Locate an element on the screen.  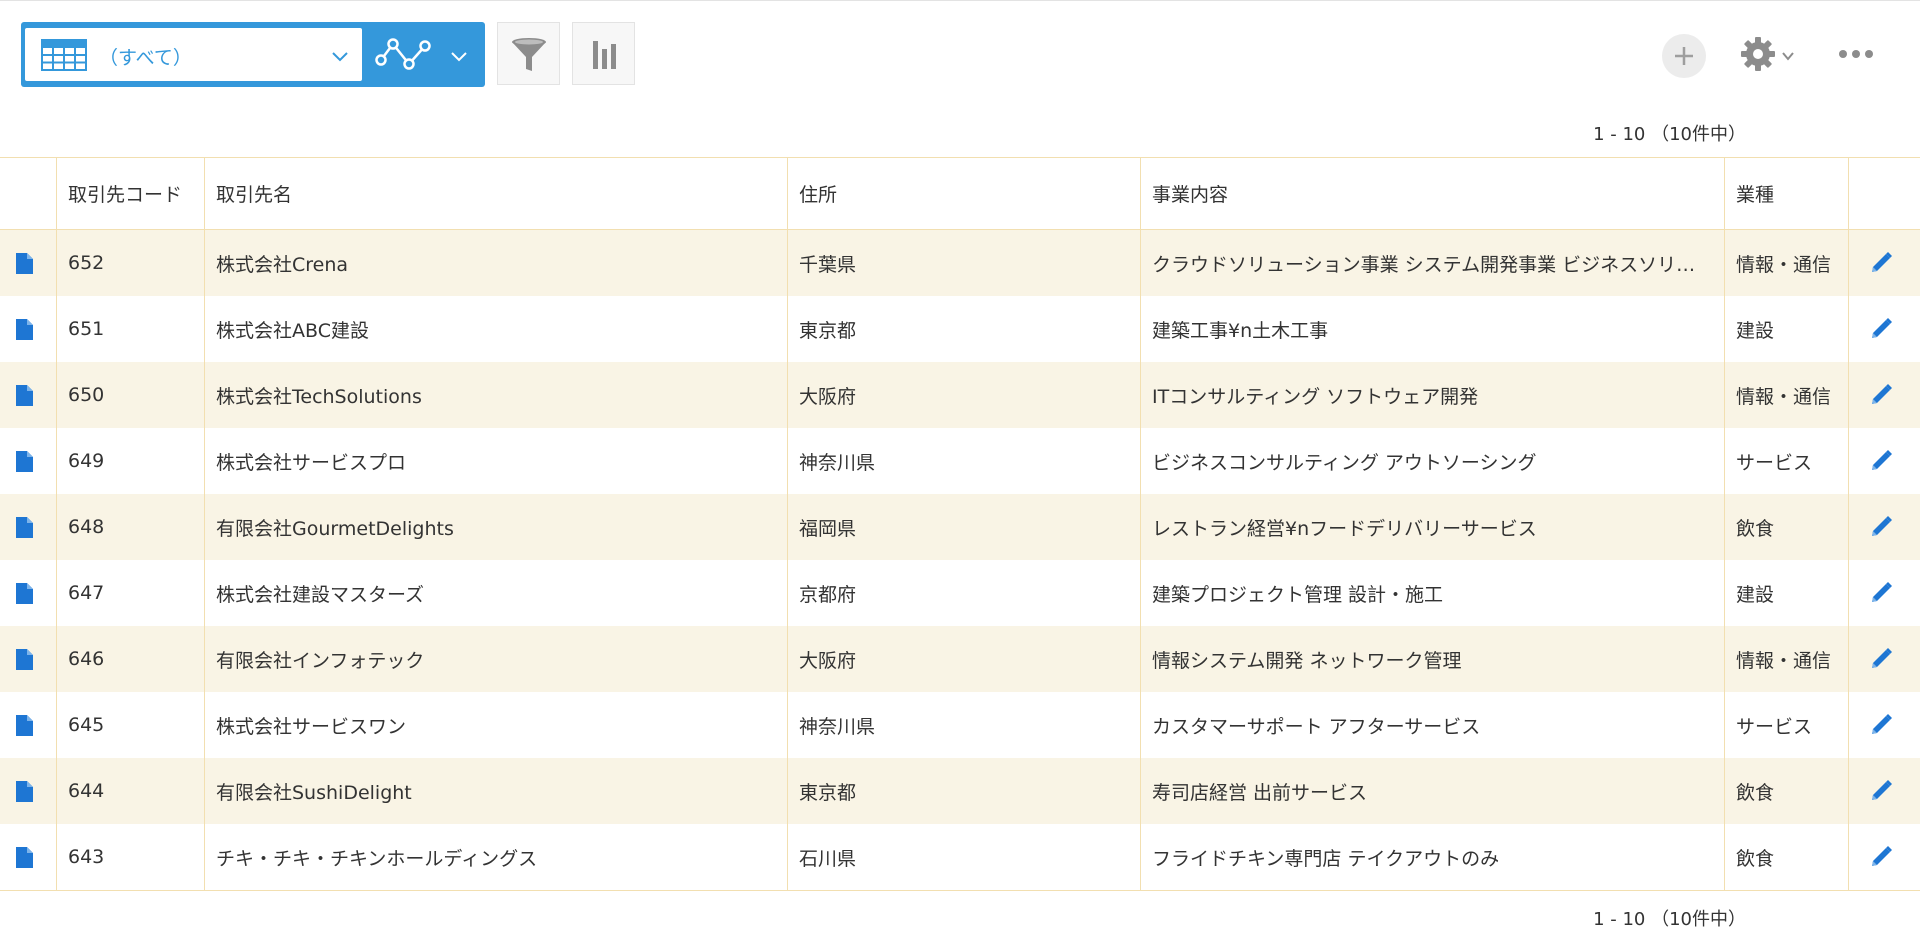
header-address: 住所 is located at coordinates (964, 194).